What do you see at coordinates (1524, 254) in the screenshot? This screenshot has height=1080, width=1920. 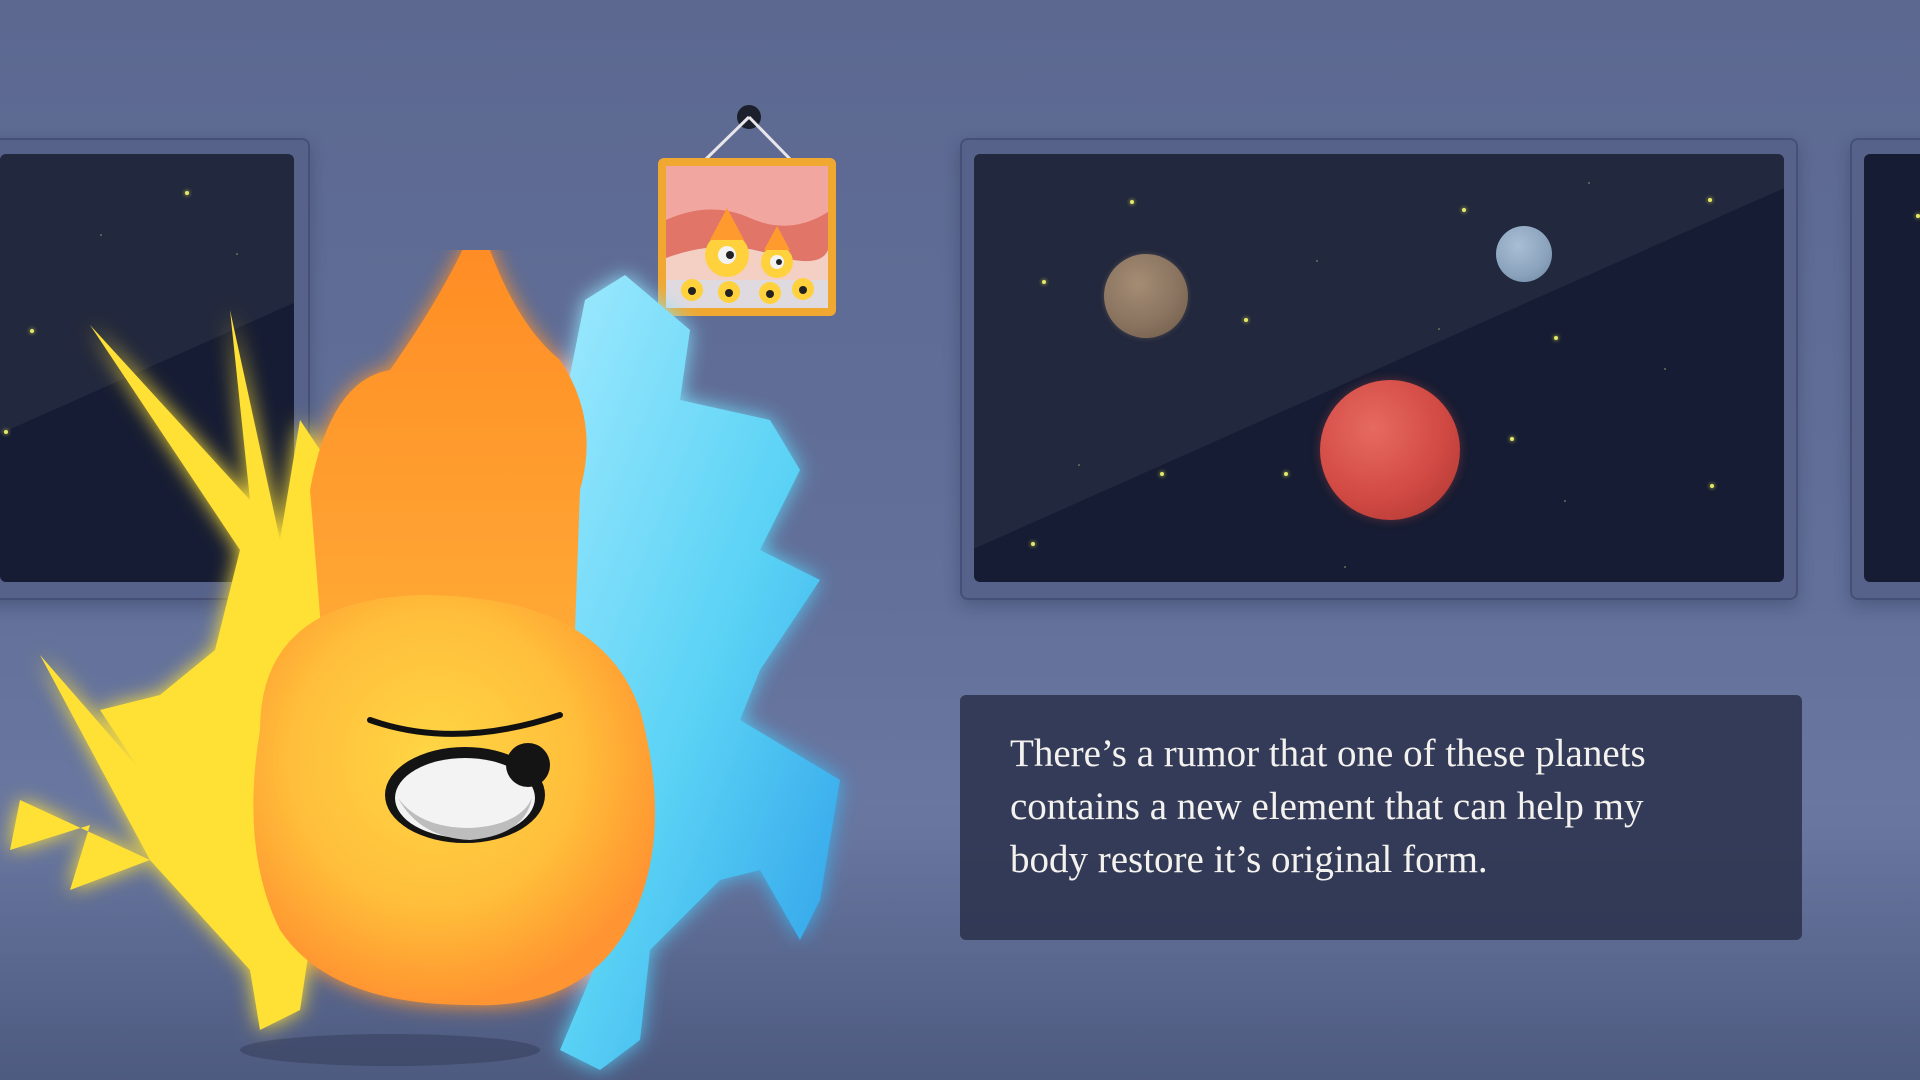 I see `blue-planet-icon` at bounding box center [1524, 254].